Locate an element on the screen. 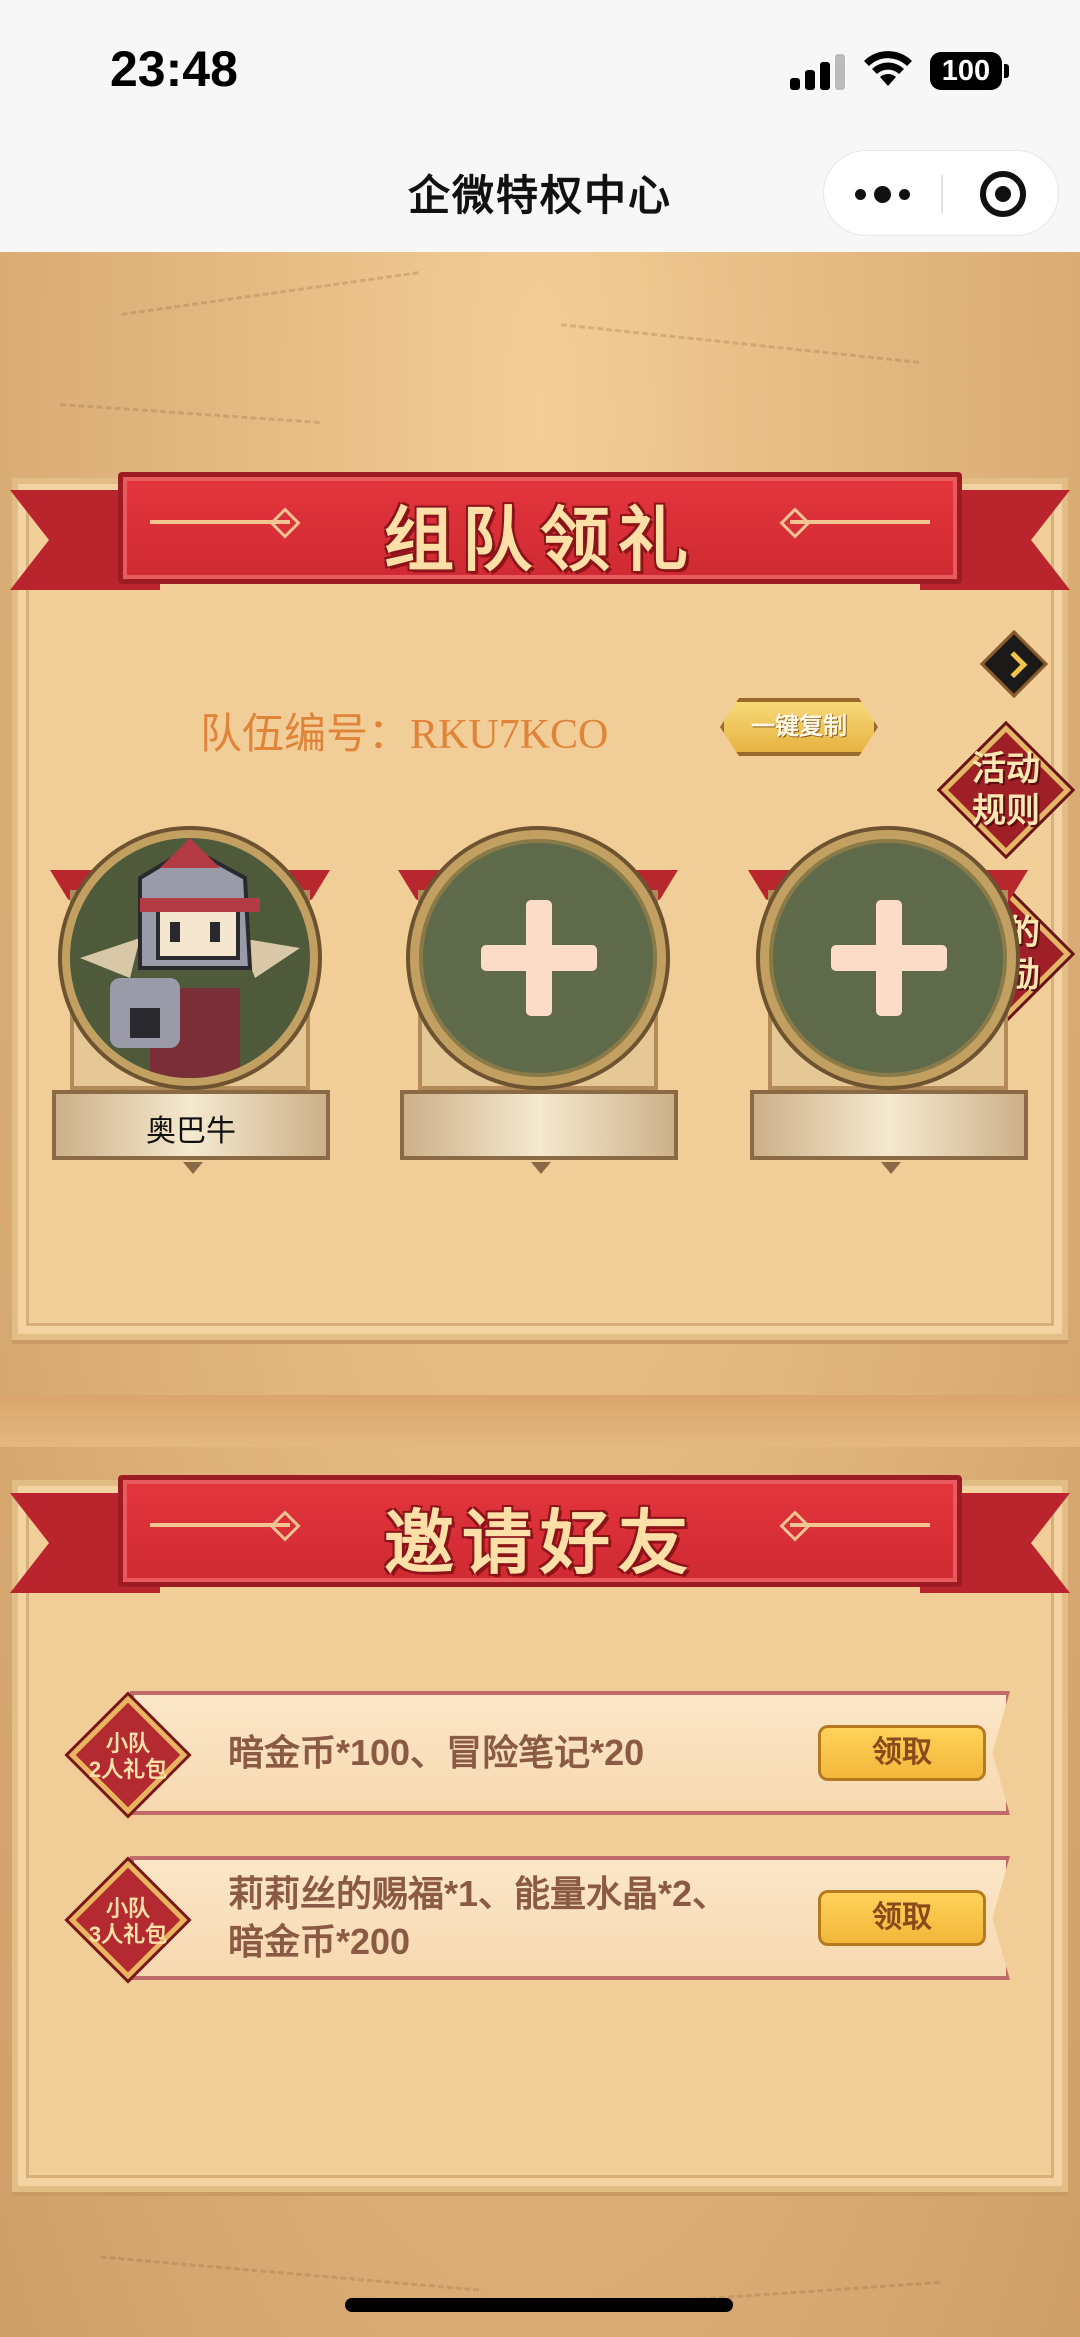 The width and height of the screenshot is (1080, 2337). gift-badge: 小队 2人礼包 is located at coordinates (128, 1755).